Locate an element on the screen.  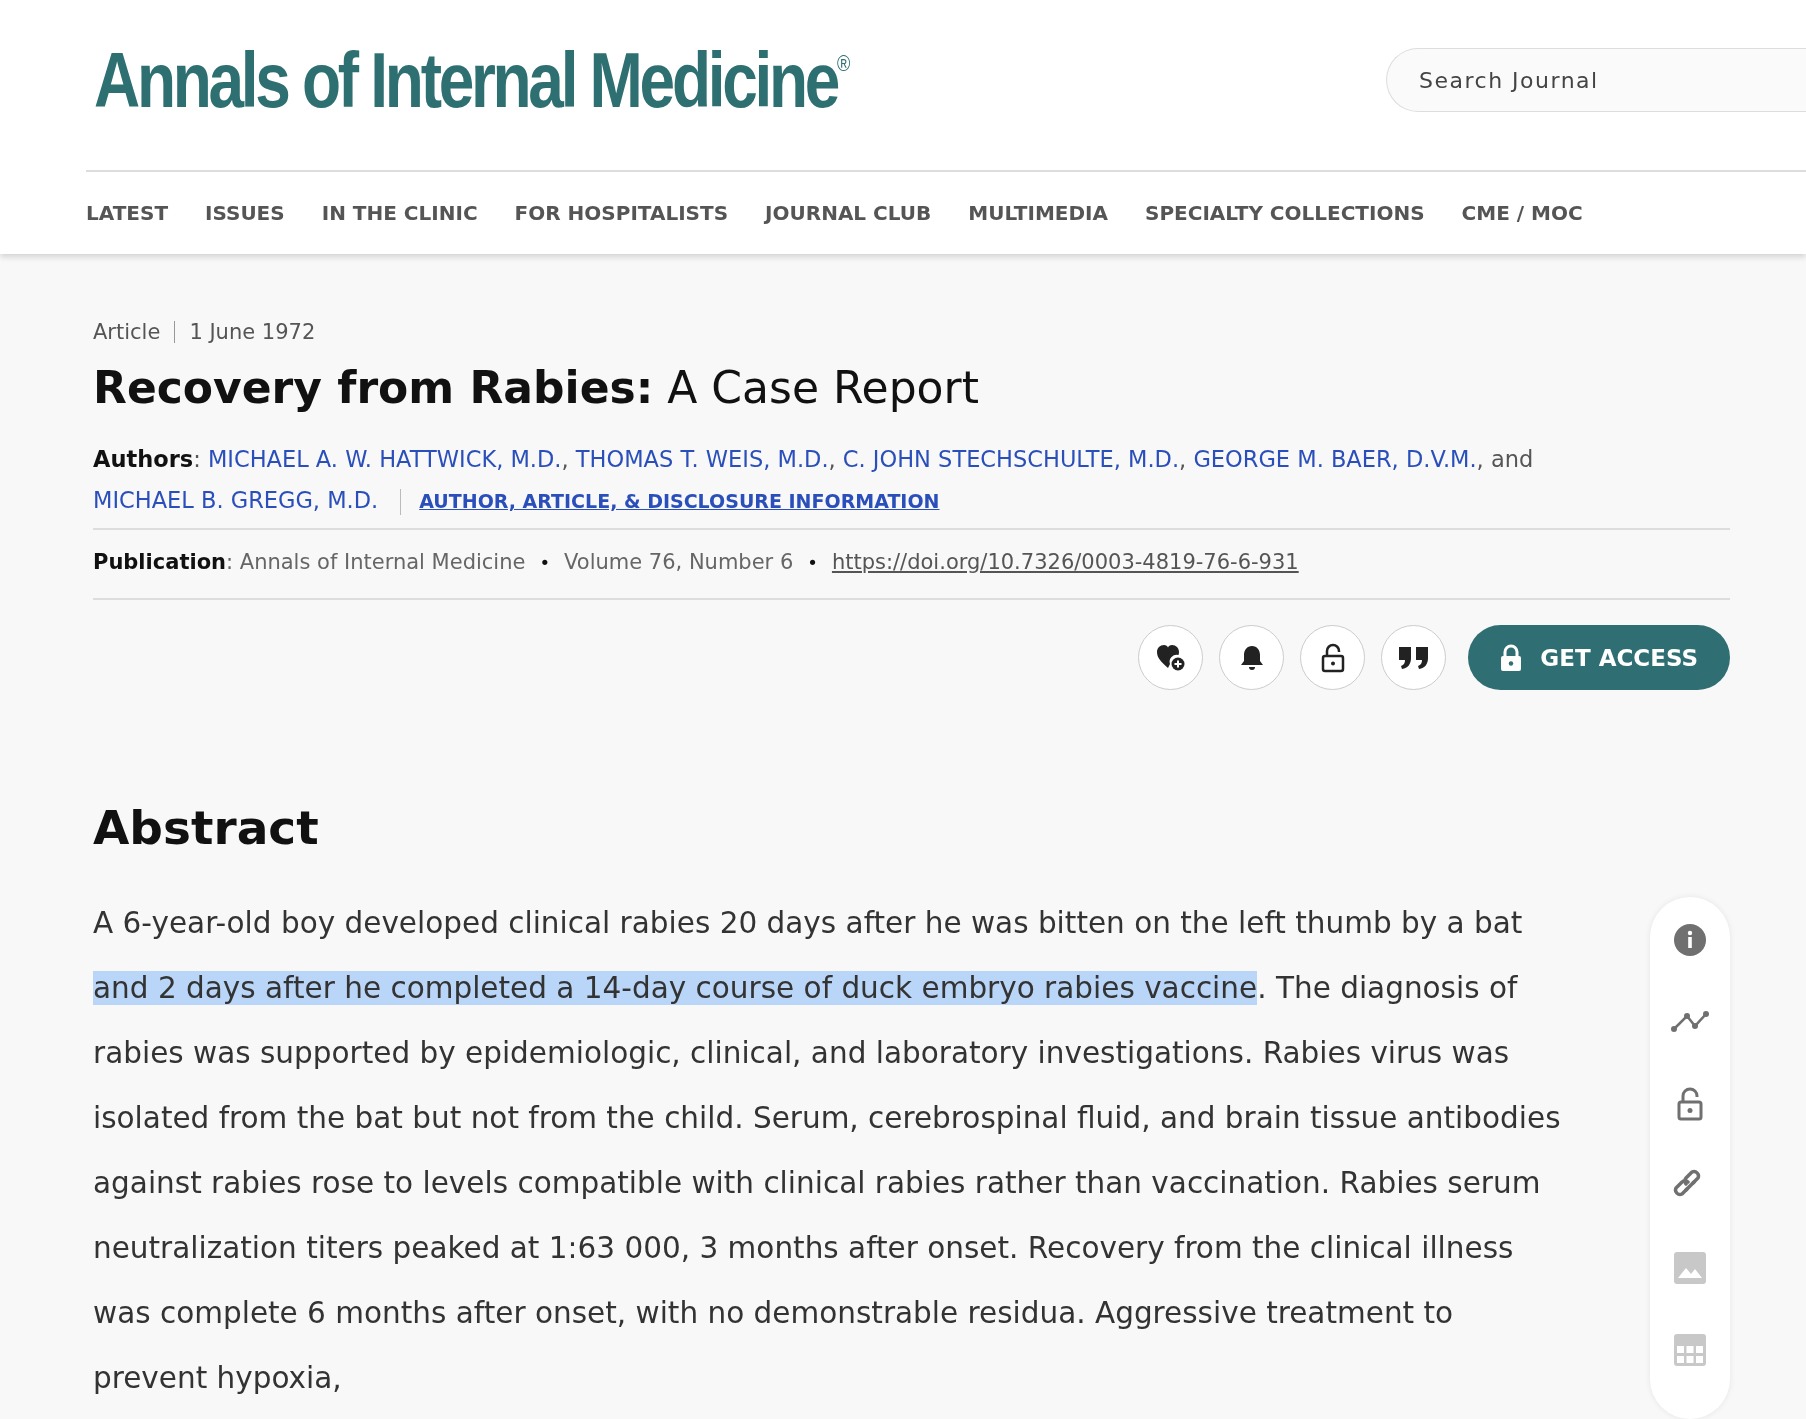
nav-link: IN THE CLINIC is located at coordinates (399, 213).